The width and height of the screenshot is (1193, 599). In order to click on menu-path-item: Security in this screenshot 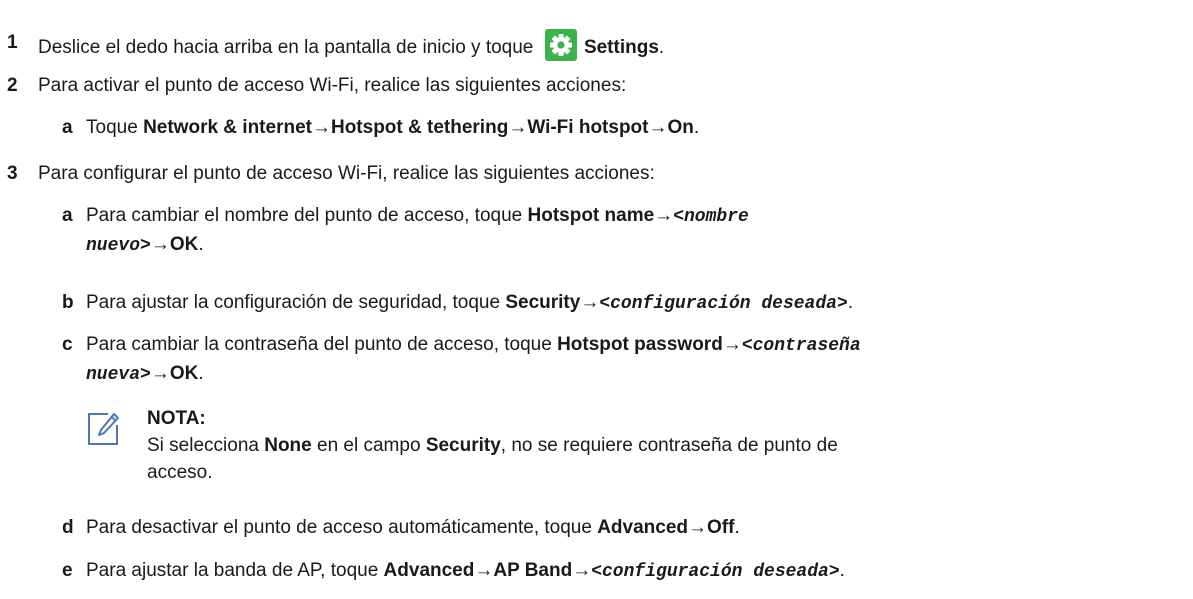, I will do `click(543, 302)`.